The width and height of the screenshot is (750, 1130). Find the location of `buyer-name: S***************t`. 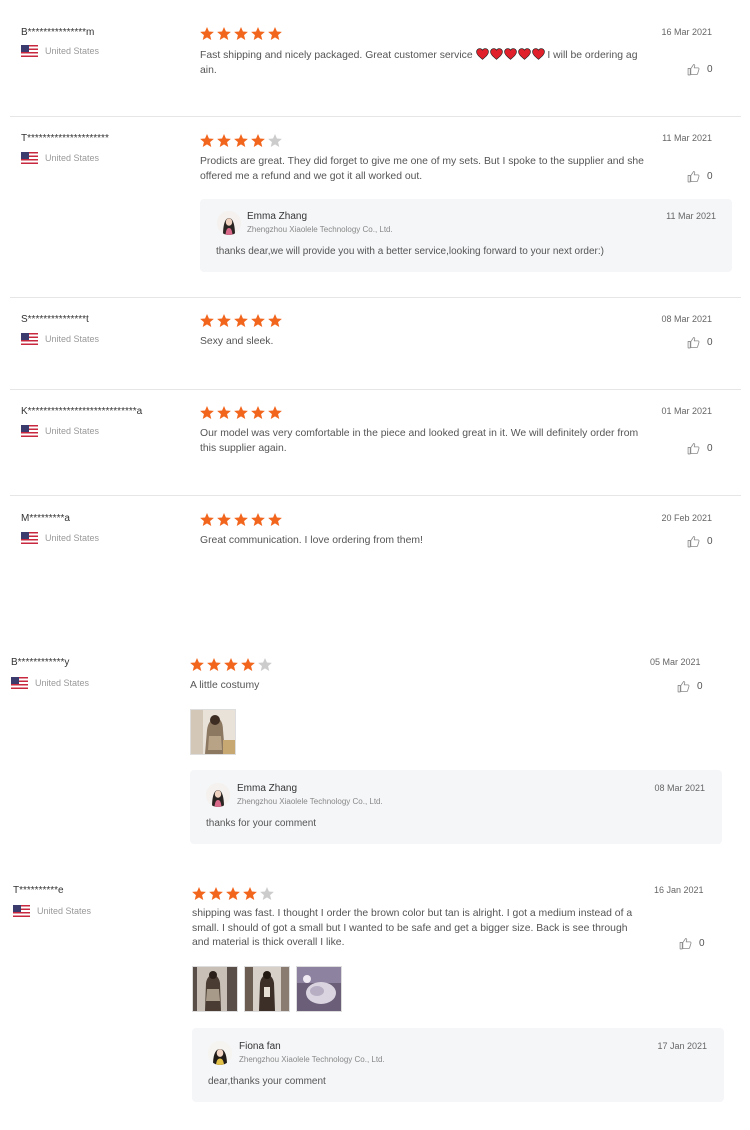

buyer-name: S***************t is located at coordinates (55, 319).